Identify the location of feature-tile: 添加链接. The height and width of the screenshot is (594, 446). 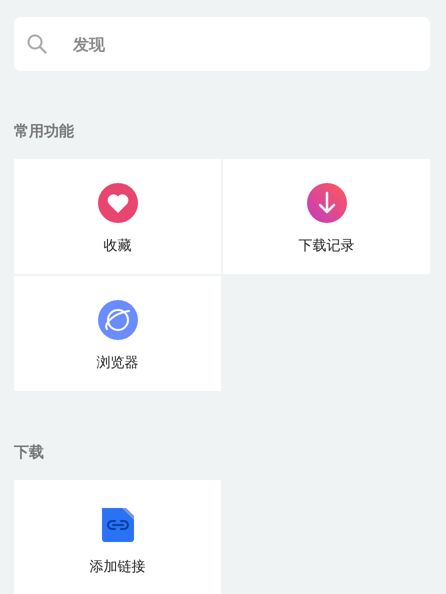
(117, 537).